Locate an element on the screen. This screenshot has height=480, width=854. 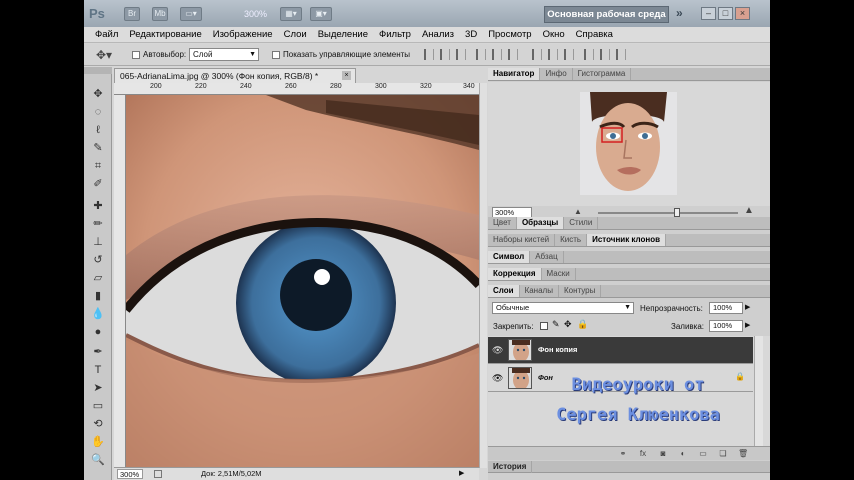
menu-filter: Фильтр is located at coordinates (395, 34).